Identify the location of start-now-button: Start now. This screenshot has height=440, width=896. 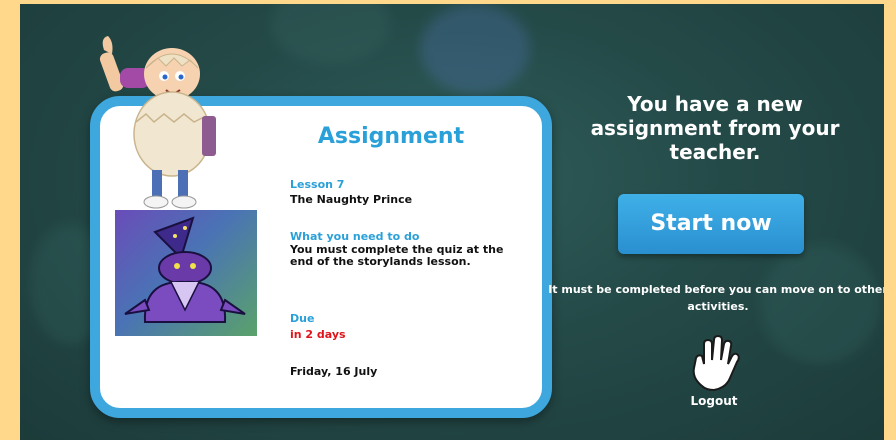
(711, 224).